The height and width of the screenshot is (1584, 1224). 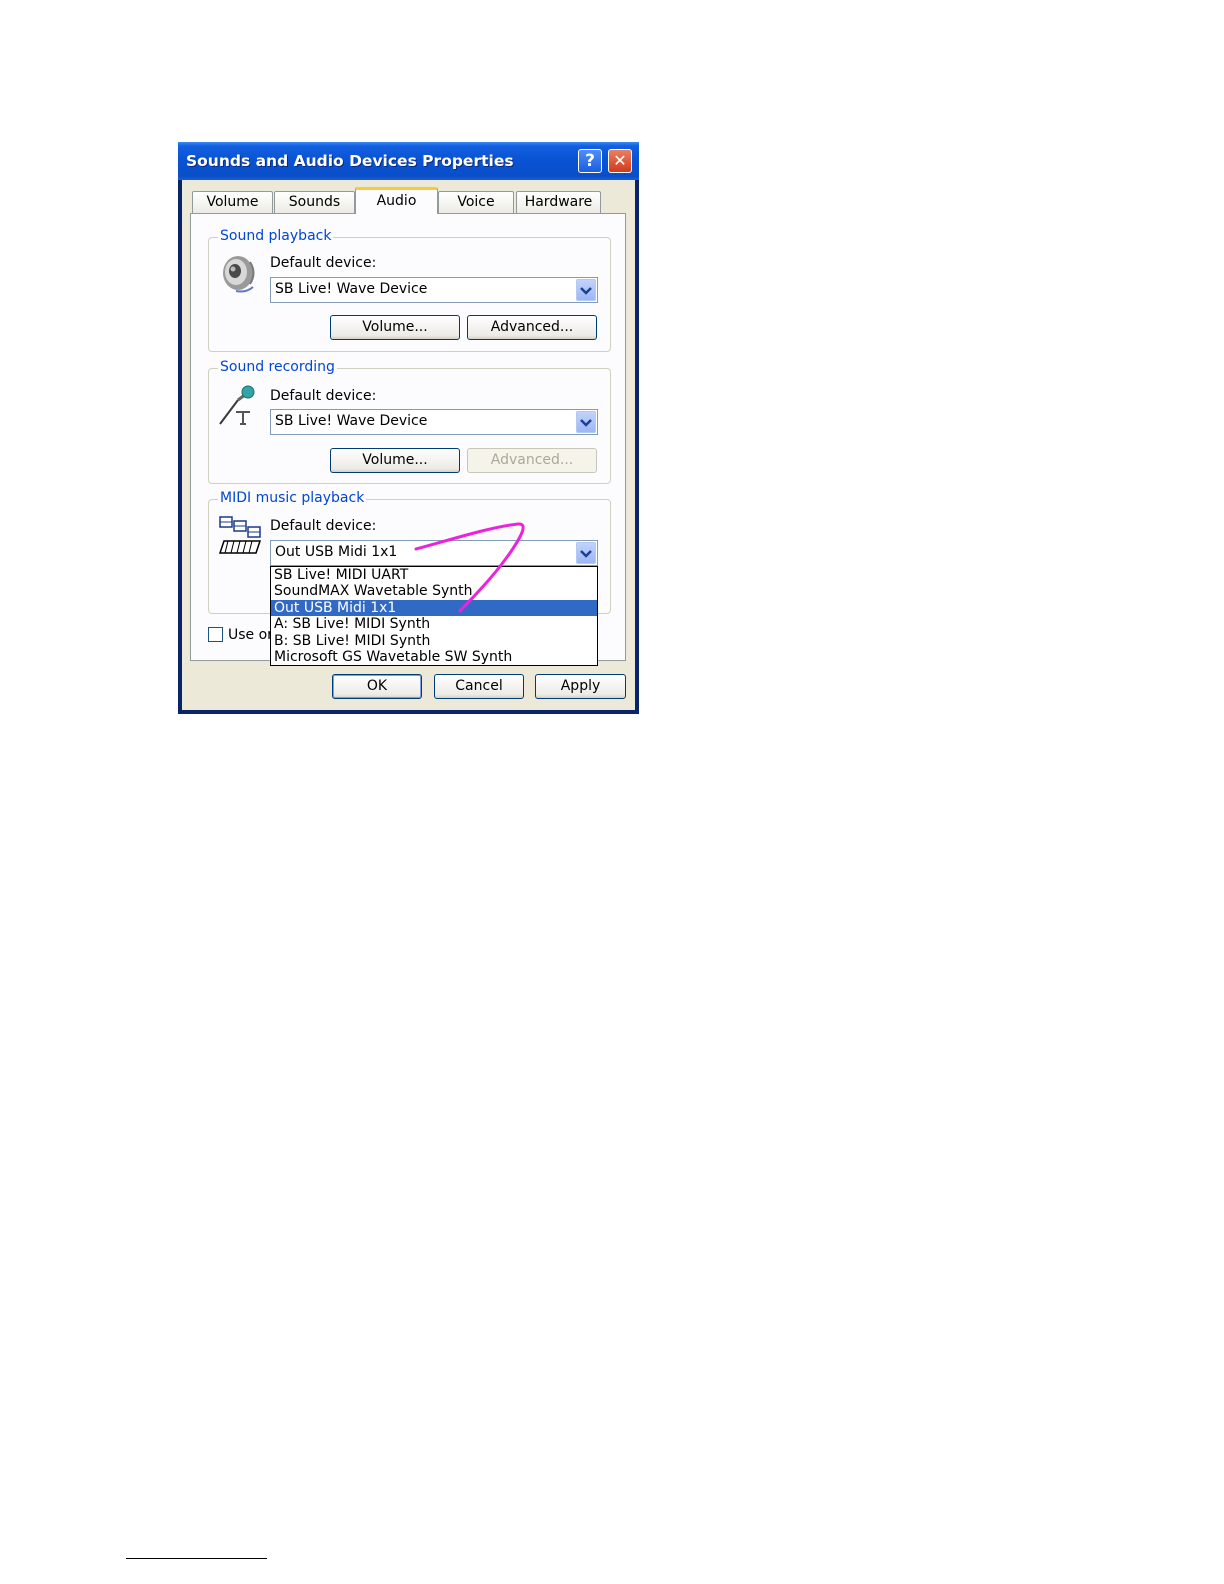 What do you see at coordinates (377, 686) in the screenshot?
I see `ok-button: OK` at bounding box center [377, 686].